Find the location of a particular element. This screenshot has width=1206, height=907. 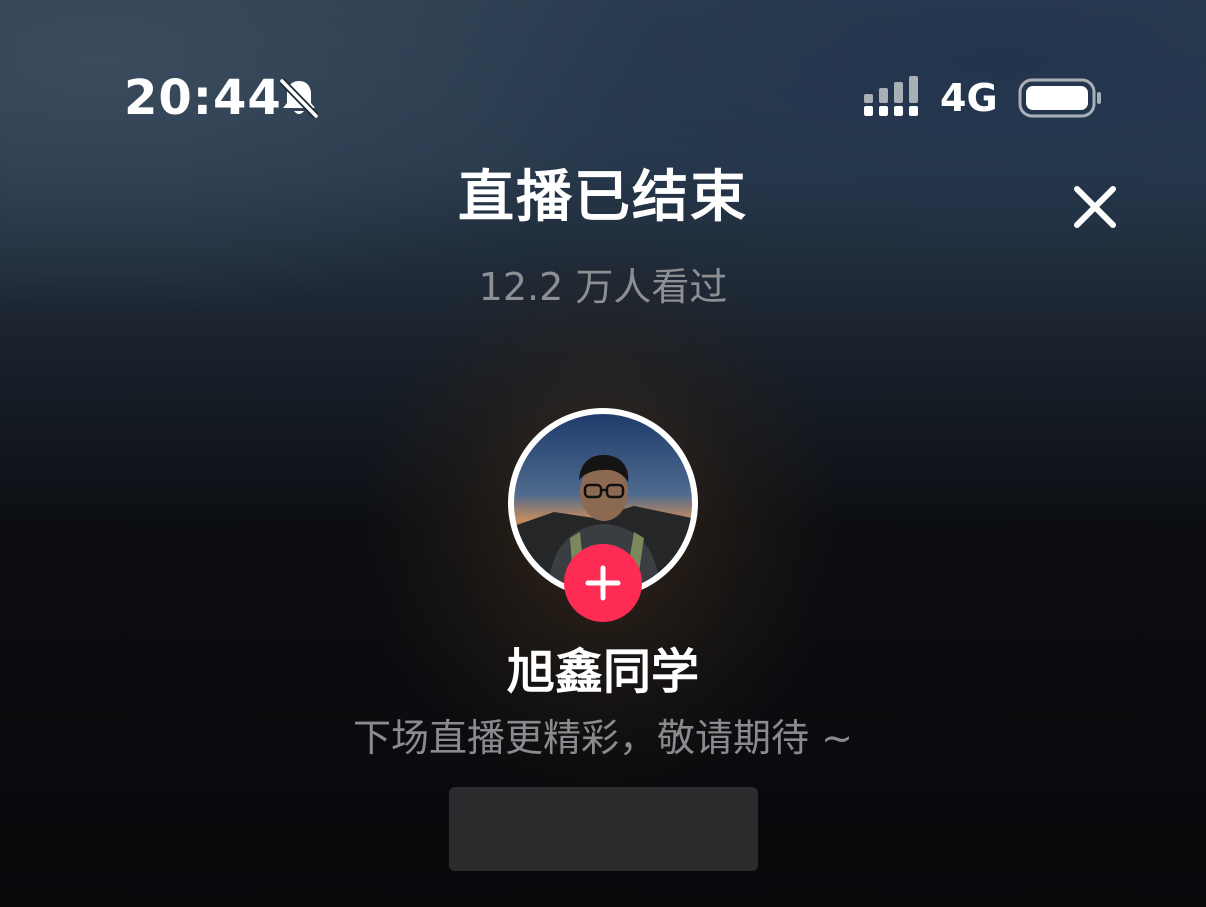

close-icon is located at coordinates (1095, 207).